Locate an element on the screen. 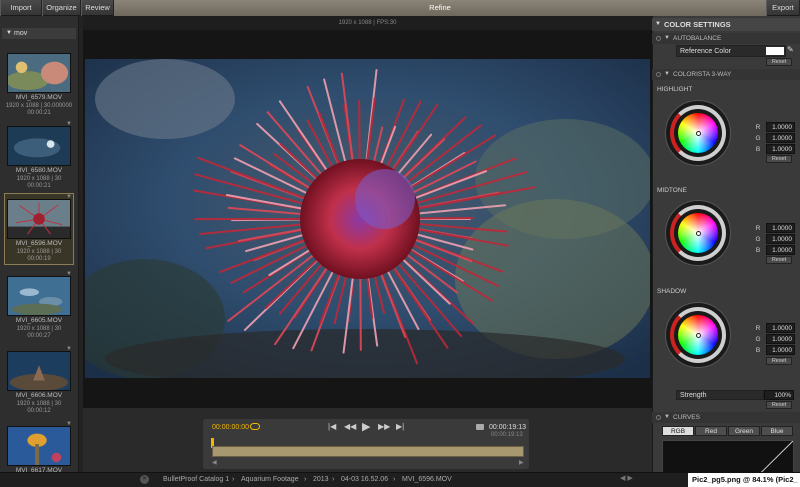 This screenshot has width=800, height=487. breadcrumb-file: MVI_6596.MOV is located at coordinates (427, 480).